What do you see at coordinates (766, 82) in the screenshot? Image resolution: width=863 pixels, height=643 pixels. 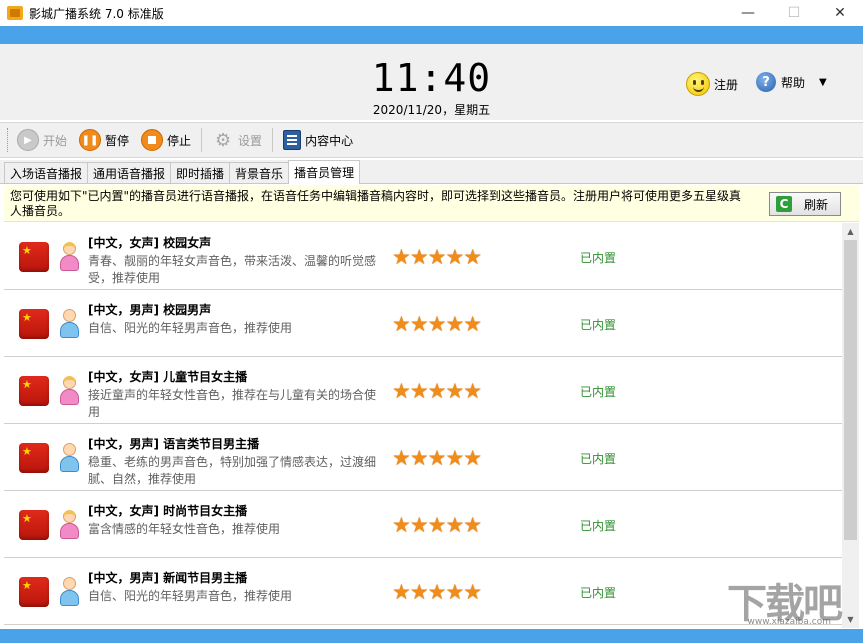 I see `help-icon: ?` at bounding box center [766, 82].